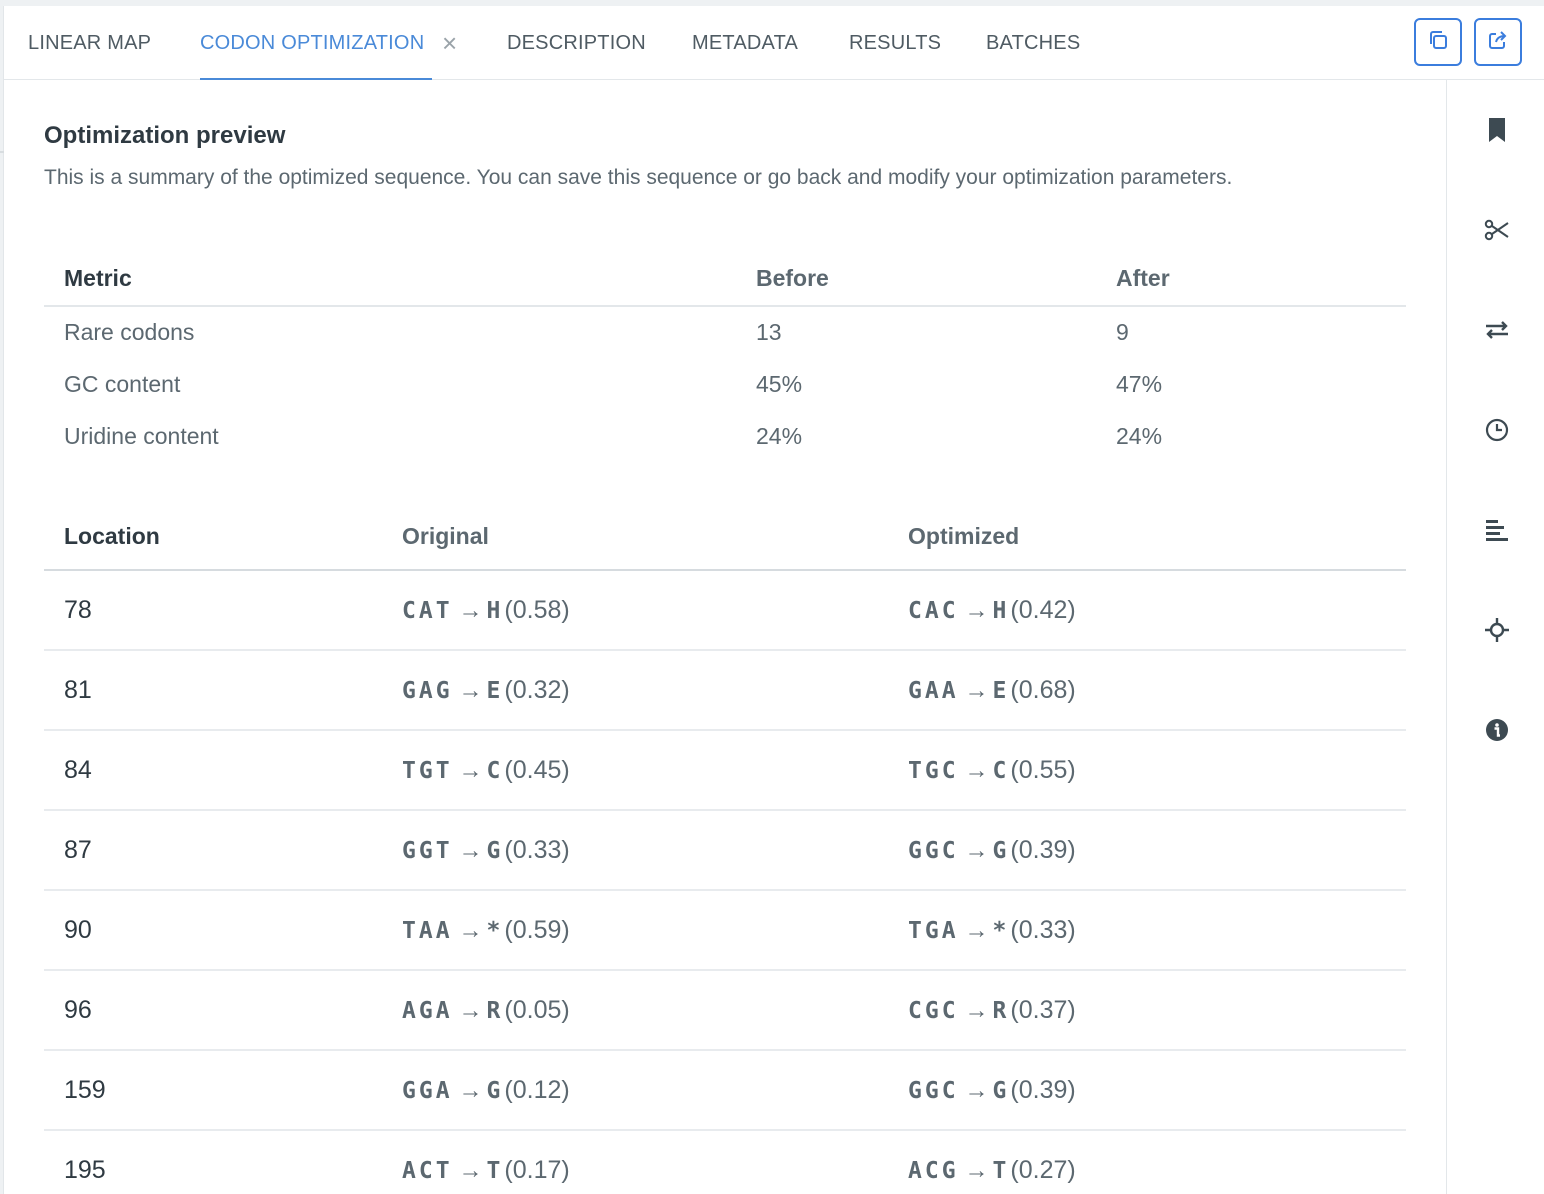 This screenshot has height=1194, width=1544. Describe the element at coordinates (1497, 130) in the screenshot. I see `bookmark-icon` at that location.